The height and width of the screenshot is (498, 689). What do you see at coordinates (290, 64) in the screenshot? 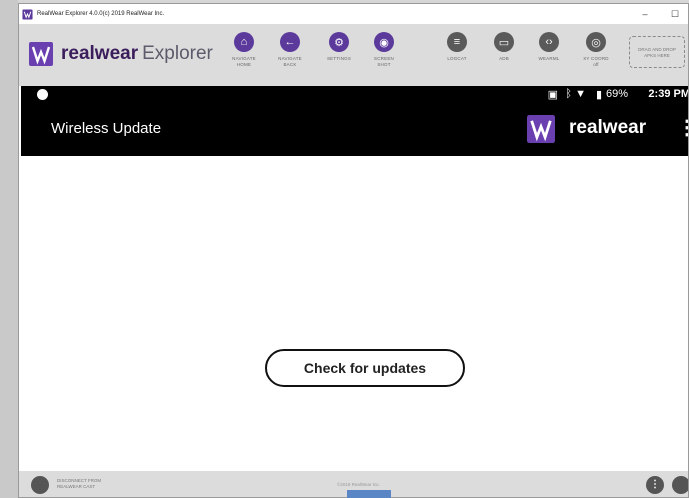
I see `tool-label: BACK` at bounding box center [290, 64].